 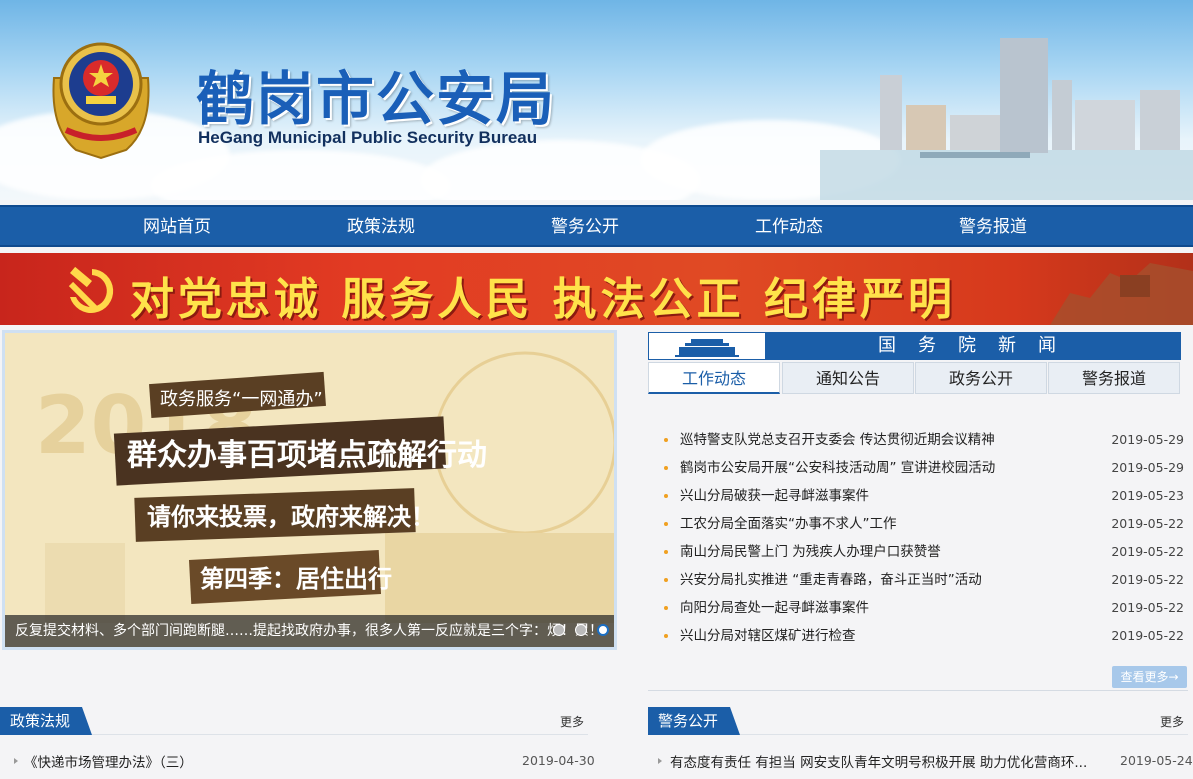 I want to click on slogan-banner: 对党忠诚 服务人民 执法公正 纪律严明, so click(x=596, y=289).